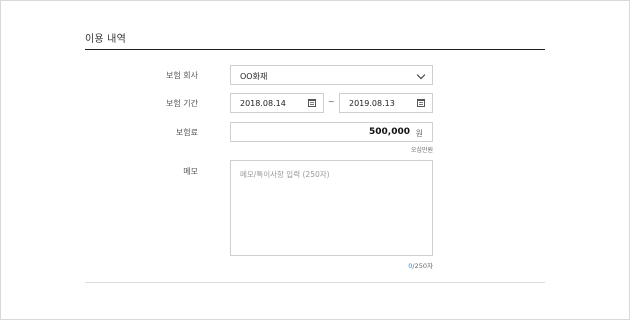 This screenshot has height=320, width=630. Describe the element at coordinates (254, 76) in the screenshot. I see `insurer-value: OO화재` at that location.